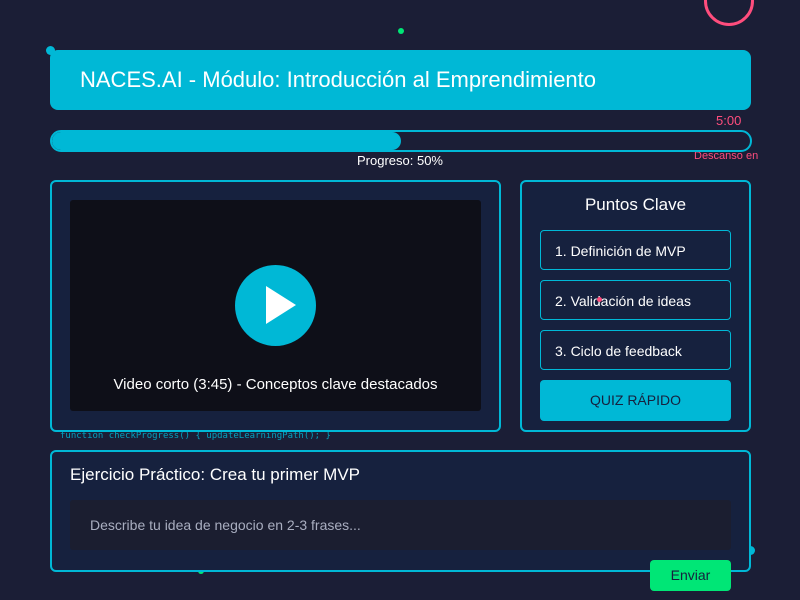 The image size is (800, 600). I want to click on key-point-item: 3. Ciclo de feedback, so click(635, 350).